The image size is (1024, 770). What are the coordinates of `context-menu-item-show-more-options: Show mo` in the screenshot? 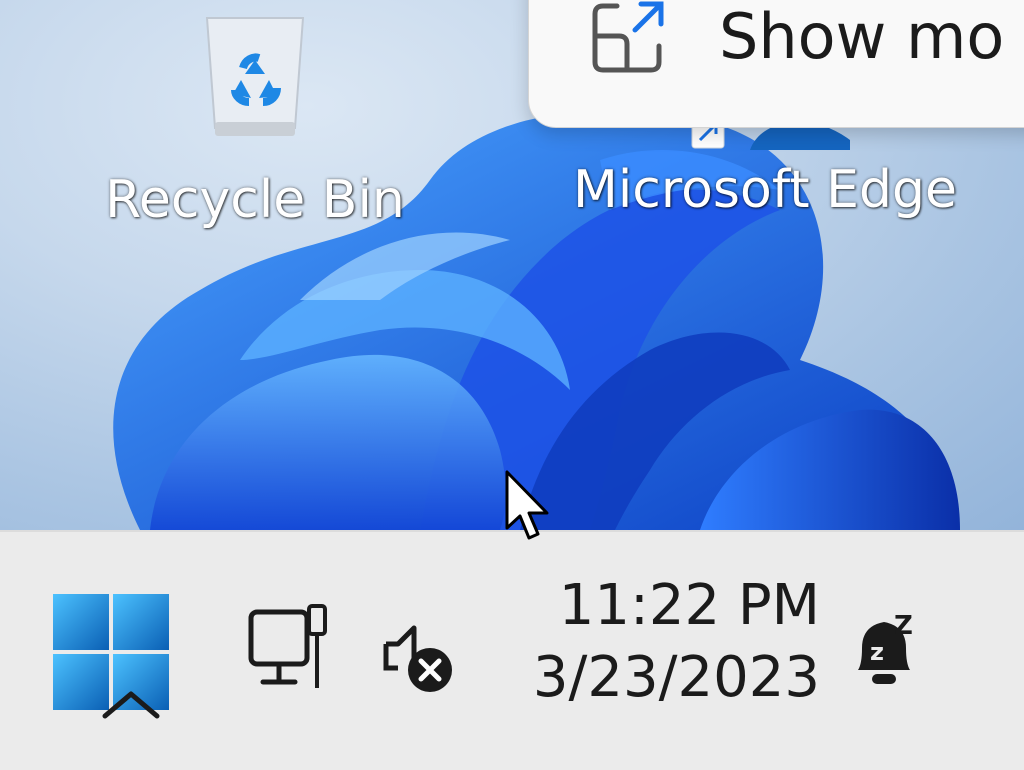 It's located at (806, 40).